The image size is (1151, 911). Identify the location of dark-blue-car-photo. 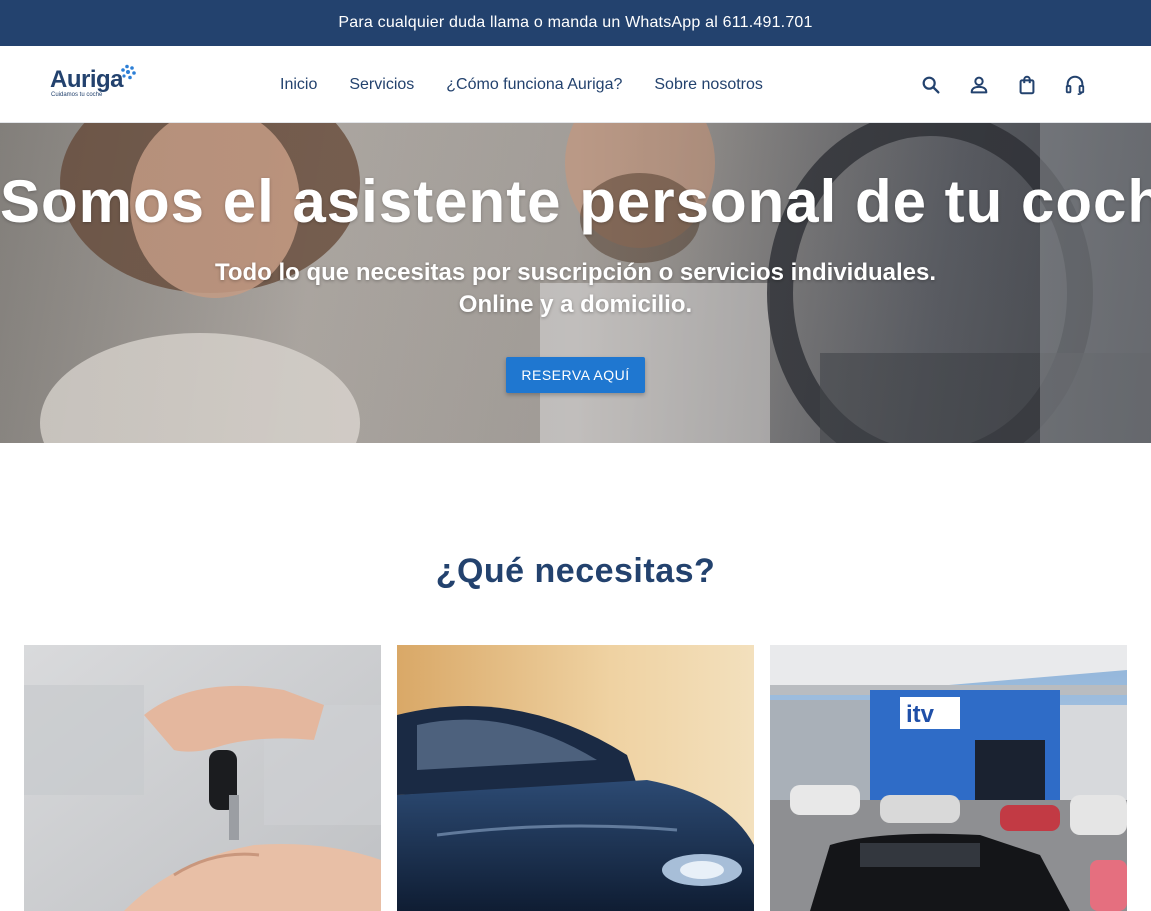
(575, 778).